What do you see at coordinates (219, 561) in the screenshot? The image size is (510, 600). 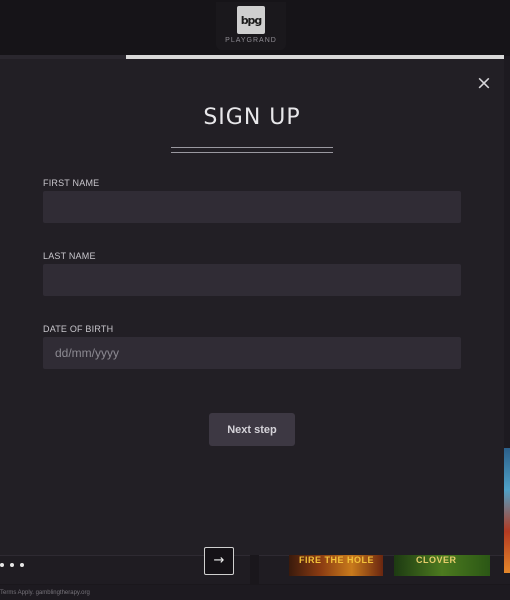 I see `arrow-right-icon: →` at bounding box center [219, 561].